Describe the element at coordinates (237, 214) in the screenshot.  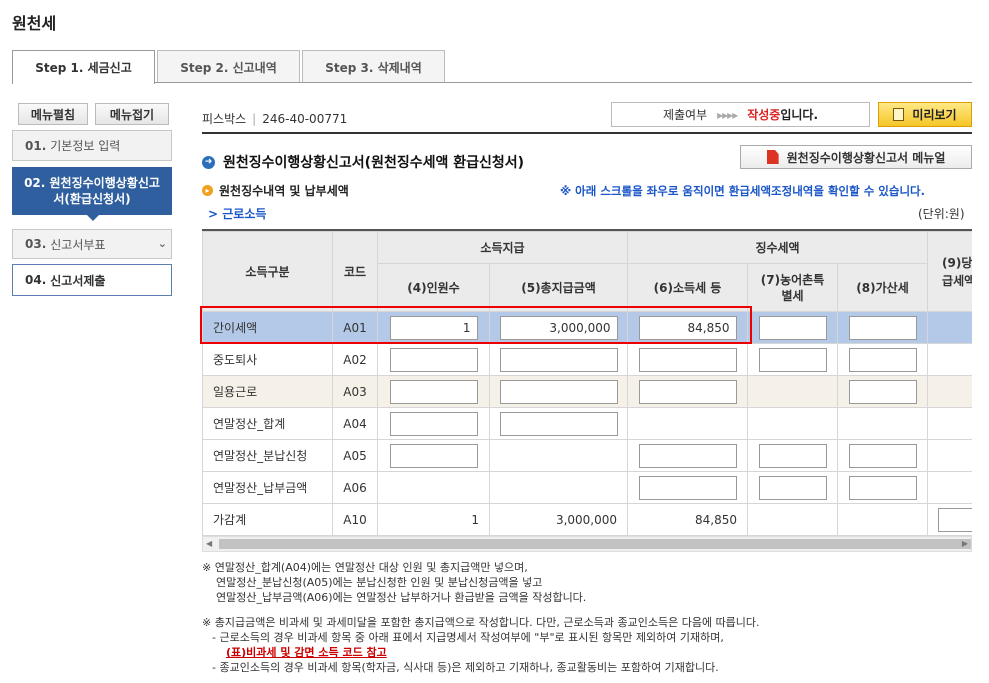
I see `income-category: > 근로소득` at that location.